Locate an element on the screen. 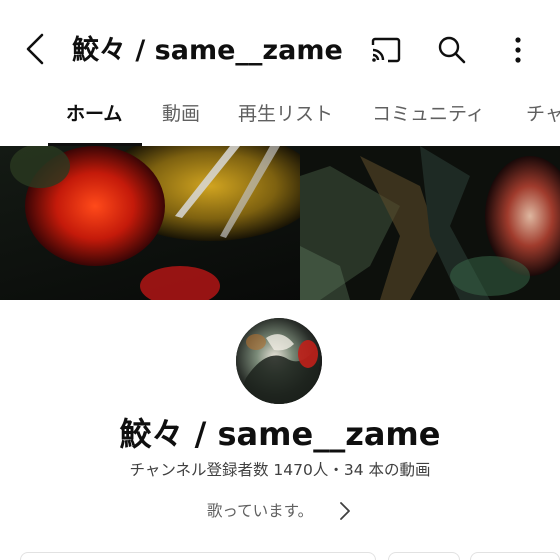 This screenshot has width=560, height=560. chevron-right-icon is located at coordinates (346, 511).